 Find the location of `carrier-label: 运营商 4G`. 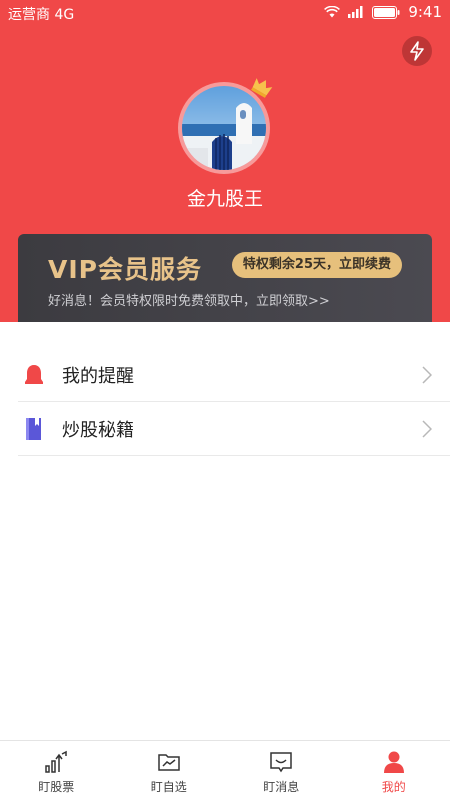

carrier-label: 运营商 4G is located at coordinates (41, 14).